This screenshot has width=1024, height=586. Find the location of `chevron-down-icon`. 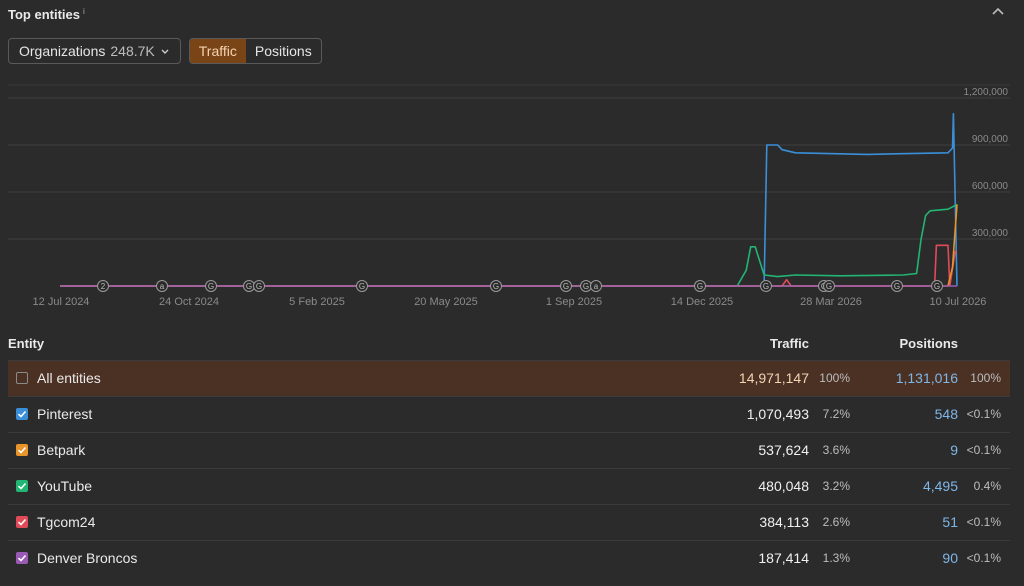

chevron-down-icon is located at coordinates (165, 51).